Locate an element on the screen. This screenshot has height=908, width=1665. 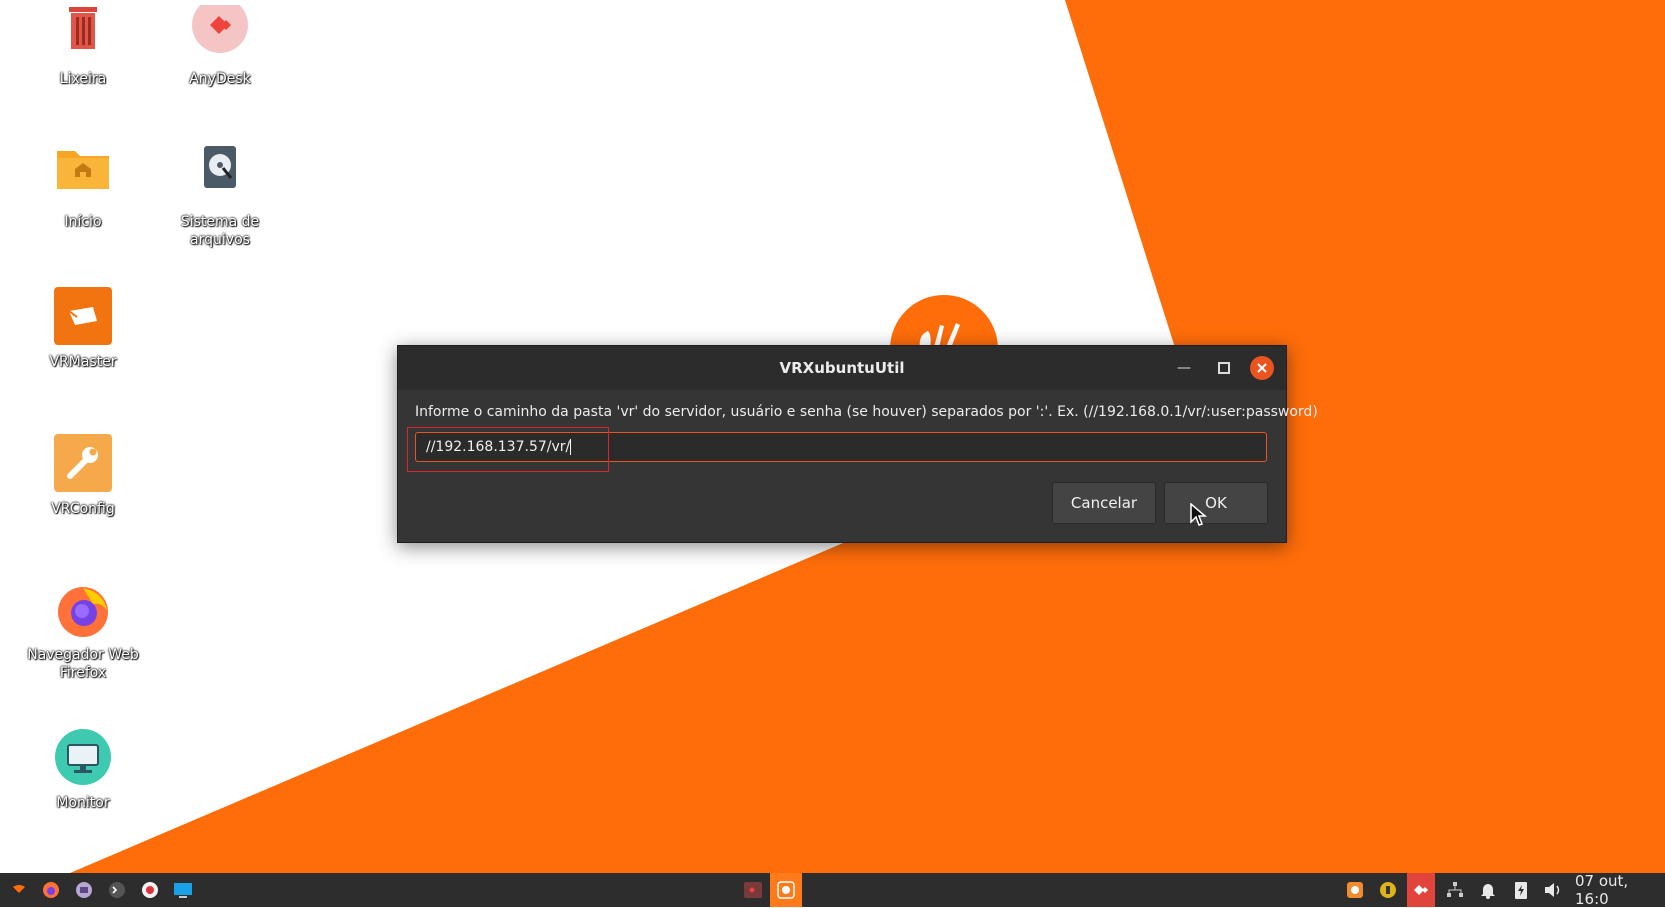
whisker-menu-icon is located at coordinates (19, 890).